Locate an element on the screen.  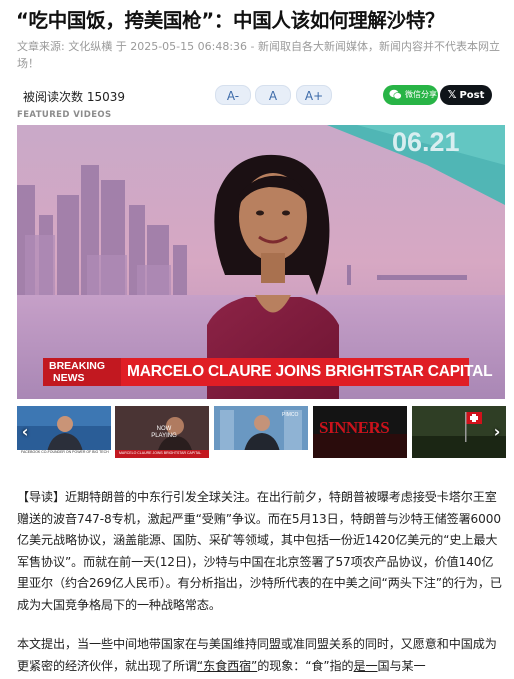
chevron-left-icon: ‹ is located at coordinates (25, 431).